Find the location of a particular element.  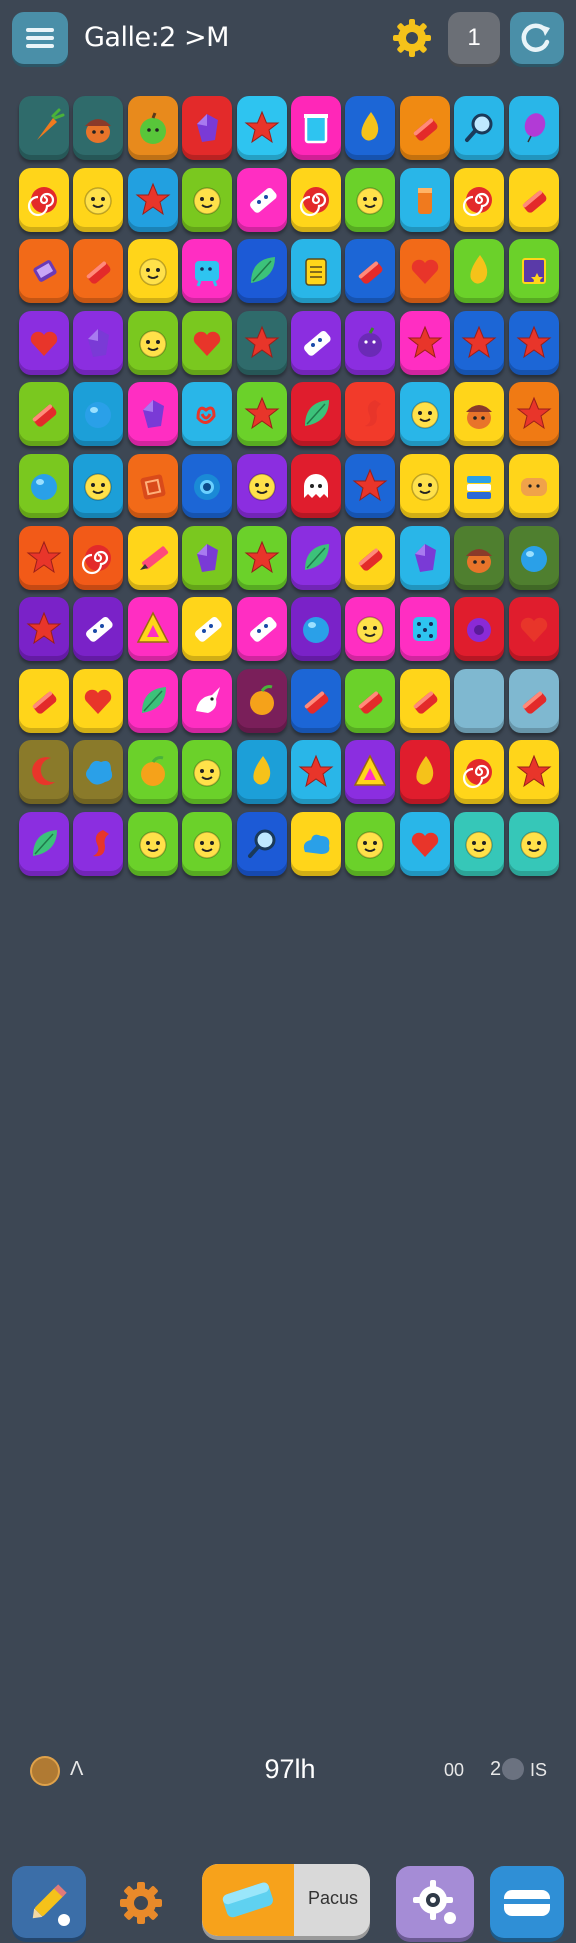

tile-unicorn is located at coordinates (207, 700).